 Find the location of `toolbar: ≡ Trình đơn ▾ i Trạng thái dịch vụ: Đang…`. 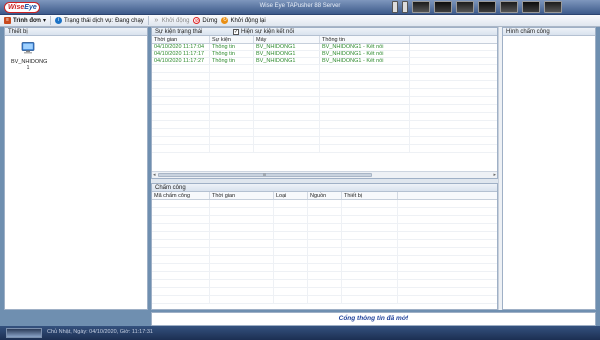

toolbar: ≡ Trình đơn ▾ i Trạng thái dịch vụ: Đang… is located at coordinates (300, 21).